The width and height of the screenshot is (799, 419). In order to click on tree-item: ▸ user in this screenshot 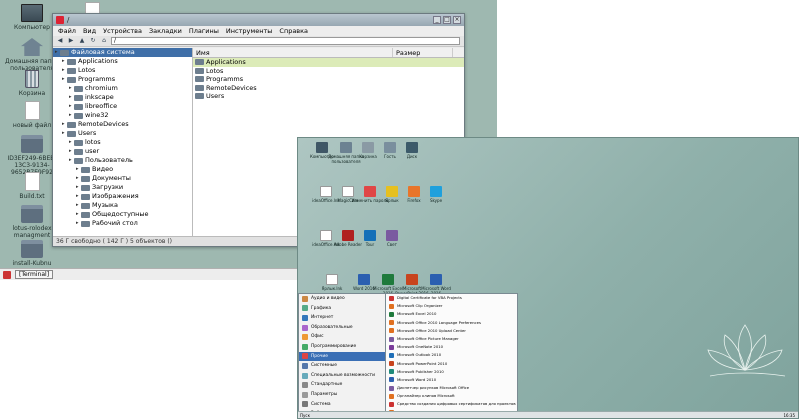, I will do `click(122, 151)`.